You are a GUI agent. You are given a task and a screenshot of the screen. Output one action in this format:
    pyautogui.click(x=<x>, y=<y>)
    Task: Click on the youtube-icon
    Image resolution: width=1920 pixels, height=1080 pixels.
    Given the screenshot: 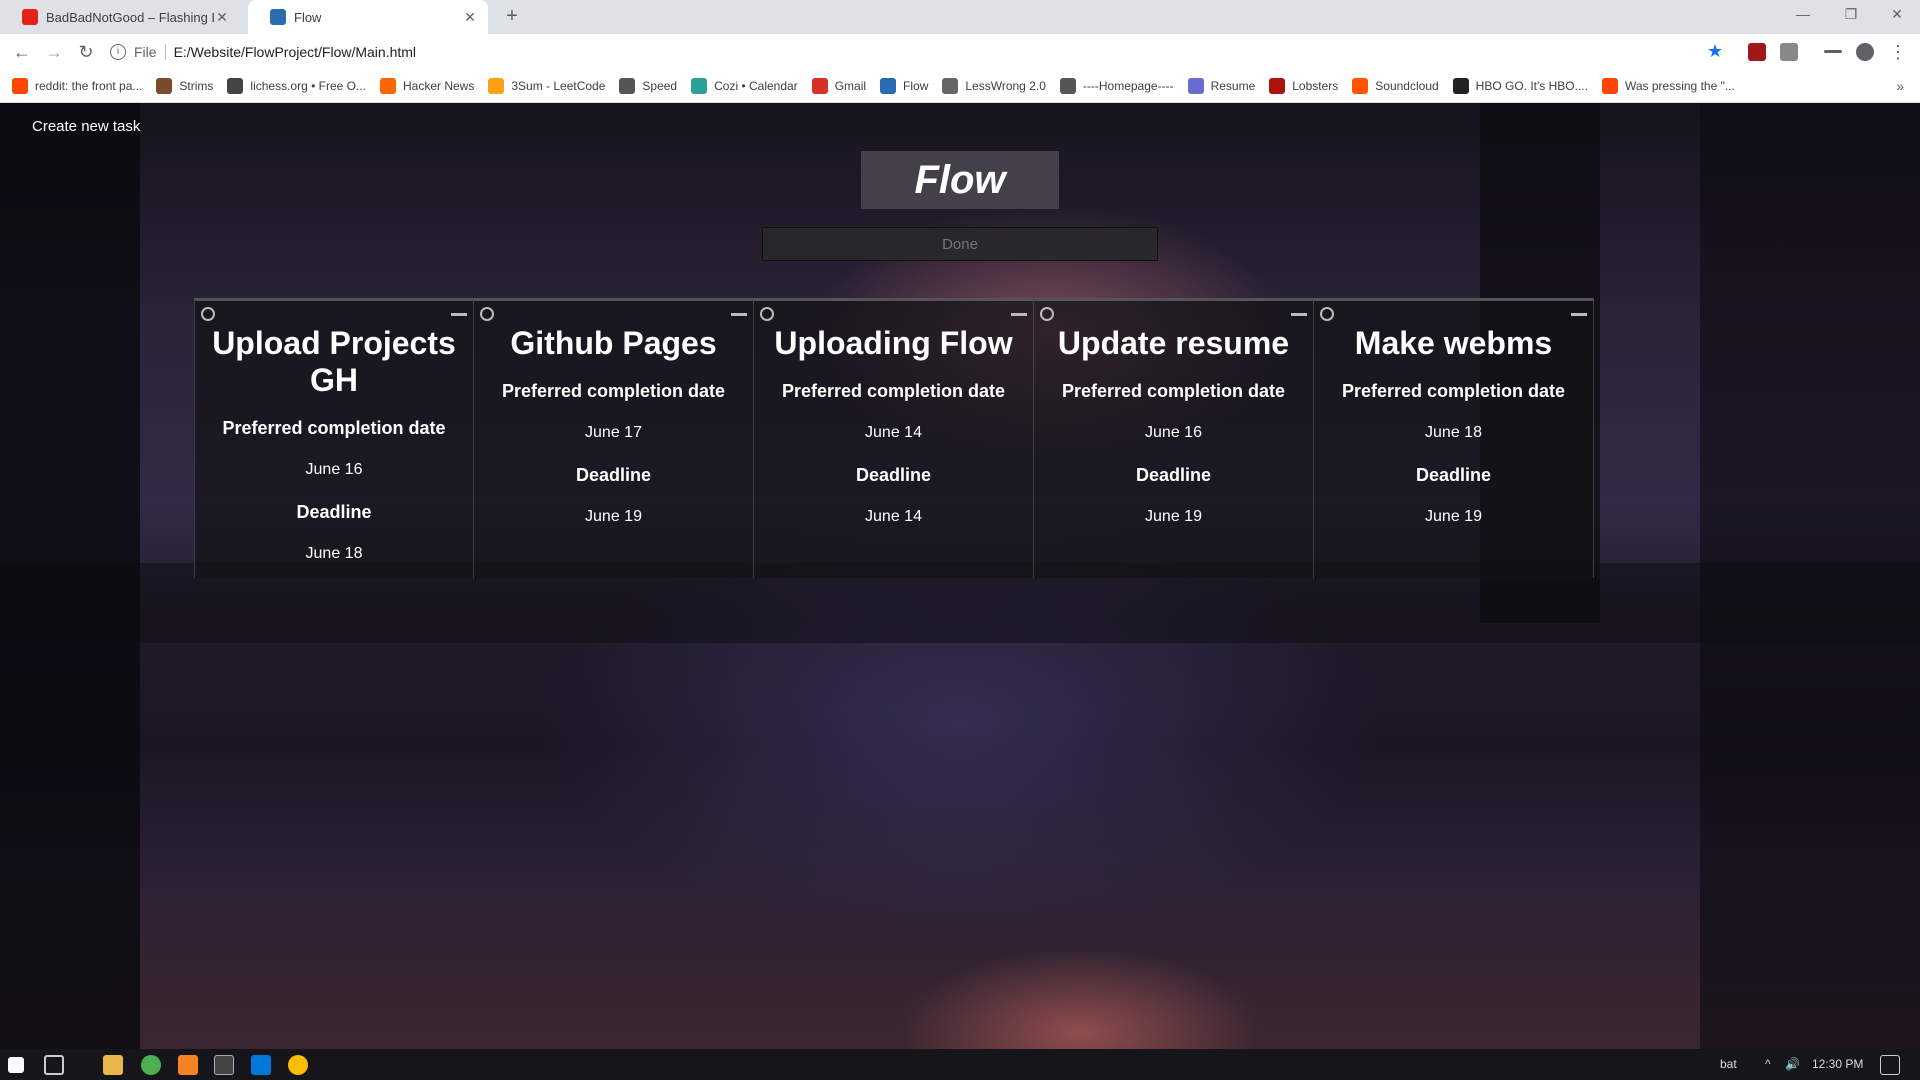 What is the action you would take?
    pyautogui.click(x=30, y=17)
    